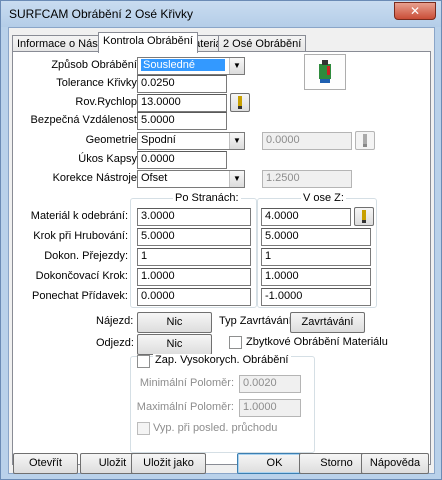  What do you see at coordinates (95, 65) in the screenshot?
I see `method-label: Způsob Obrábění:` at bounding box center [95, 65].